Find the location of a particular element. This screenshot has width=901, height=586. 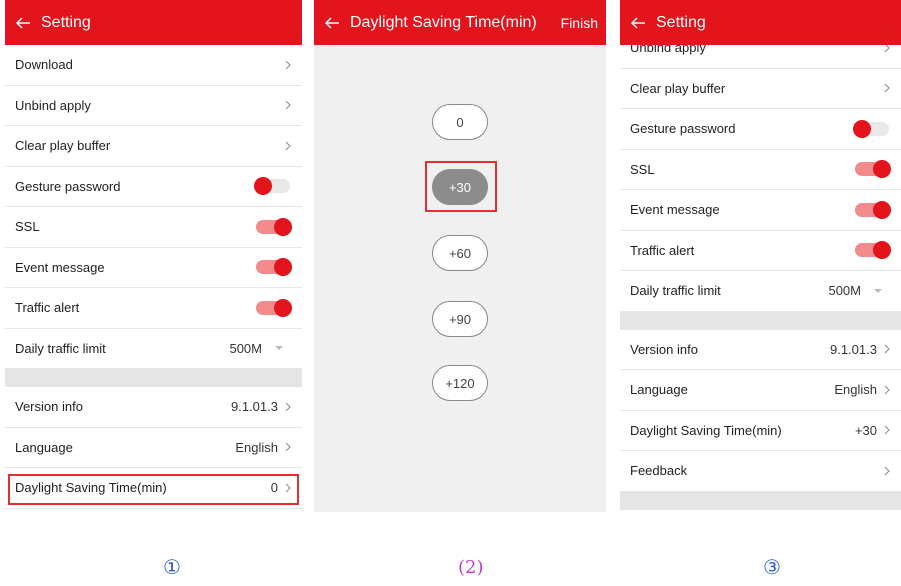

app-header: Daylight Saving Time(min) Finish is located at coordinates (460, 22).